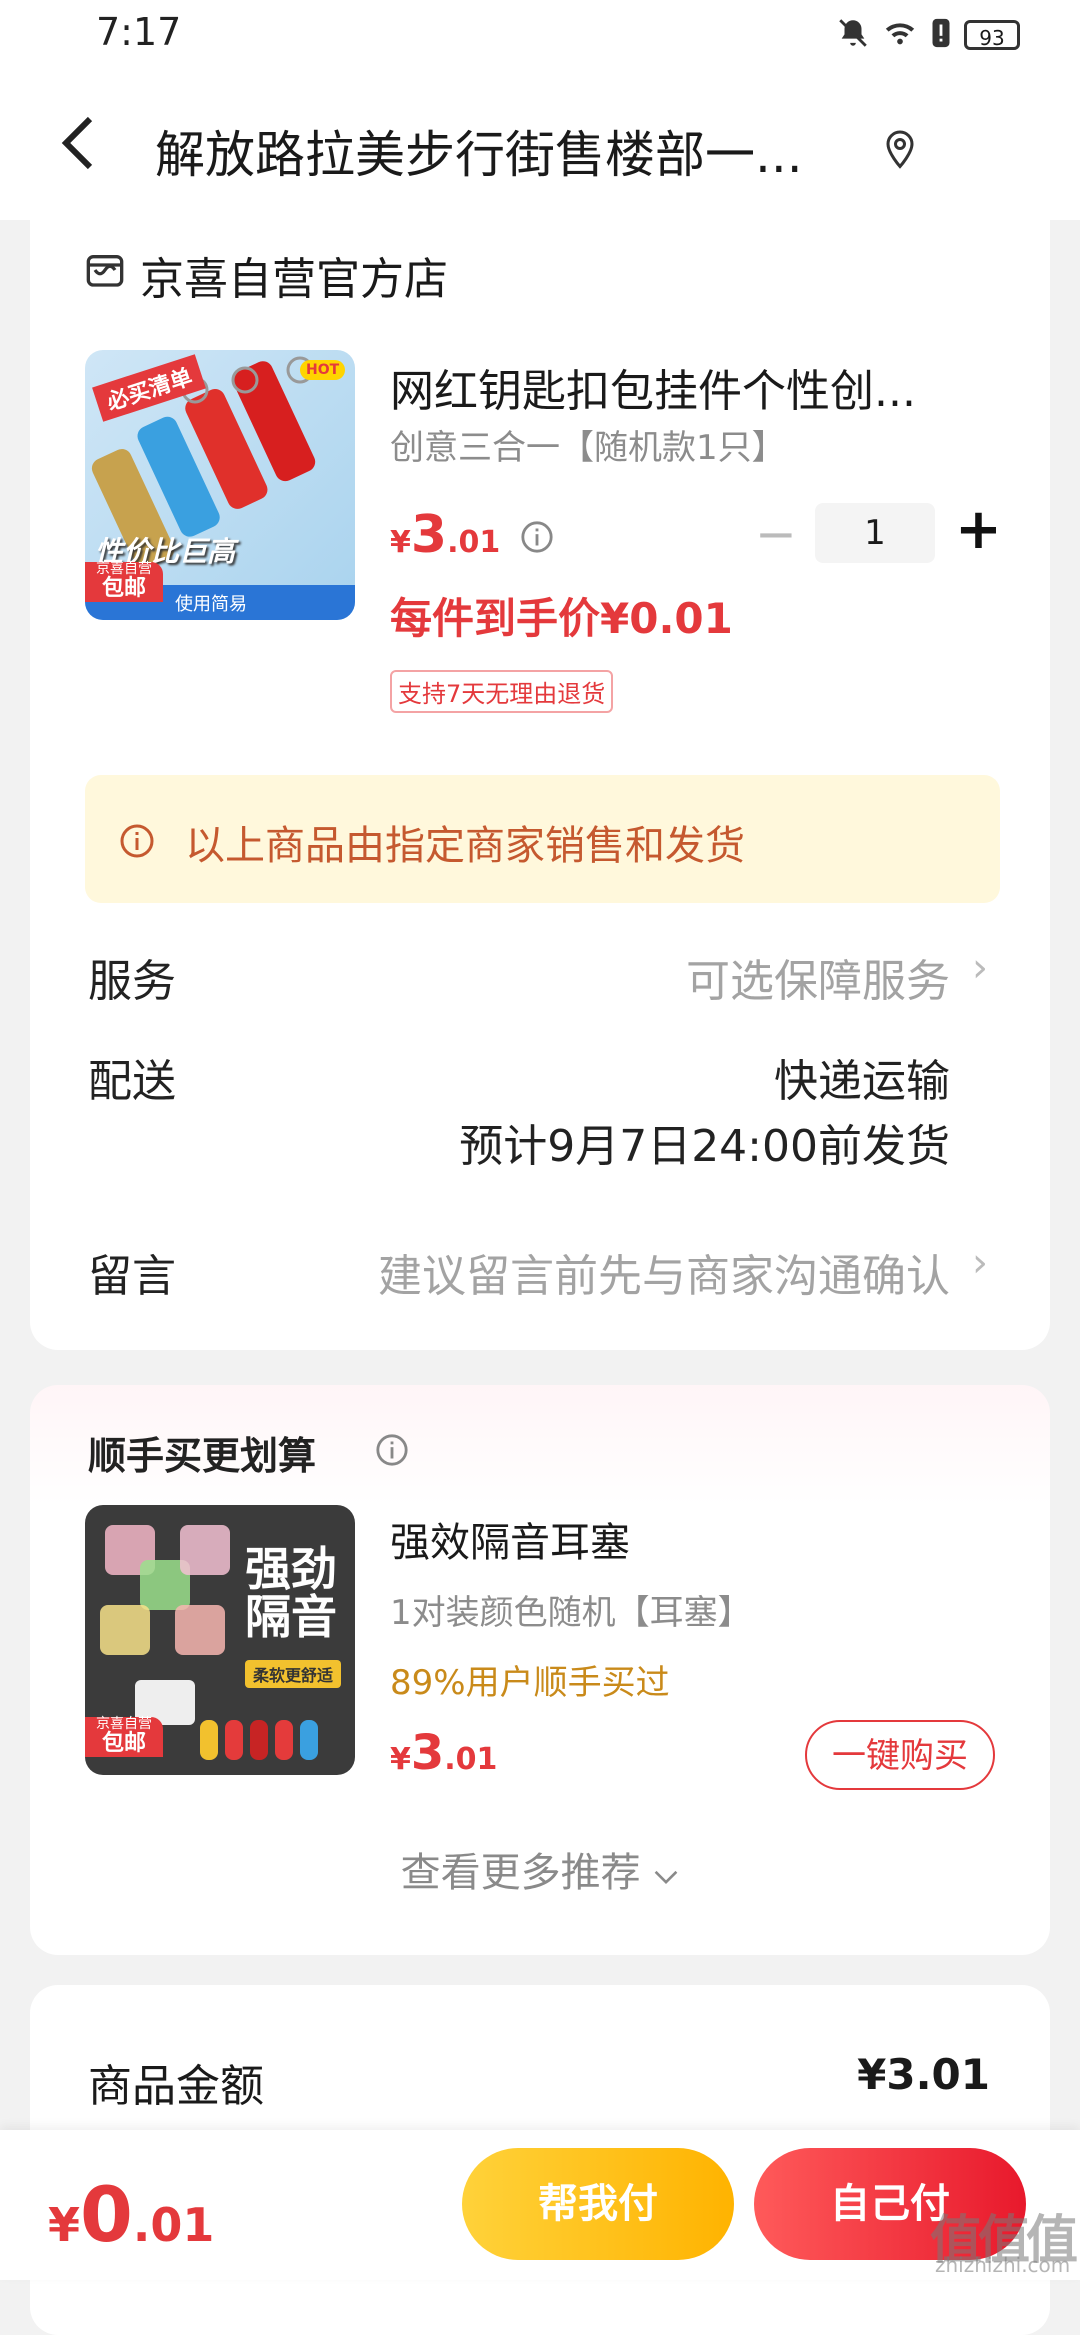 This screenshot has width=1080, height=2335. I want to click on bottom-bar: ¥0.01 帮我付 自己付, so click(540, 2205).